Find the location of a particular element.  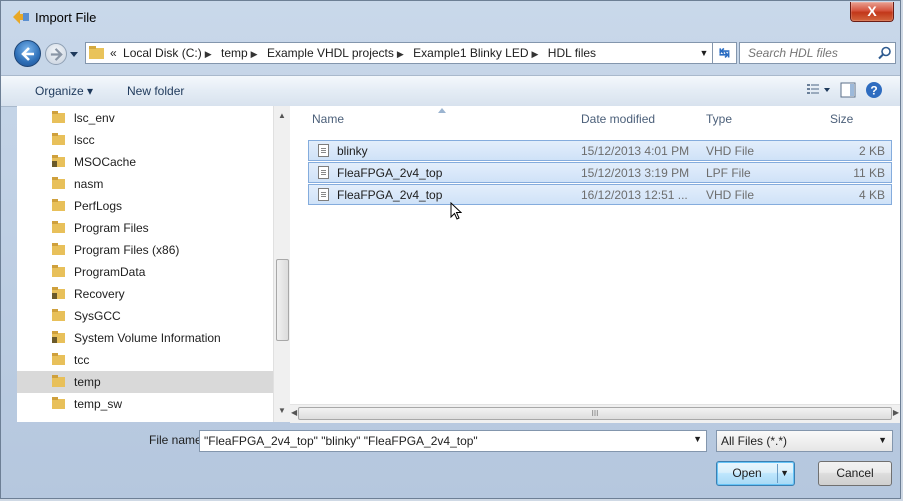

open-button: Open ▼ is located at coordinates (755, 473).